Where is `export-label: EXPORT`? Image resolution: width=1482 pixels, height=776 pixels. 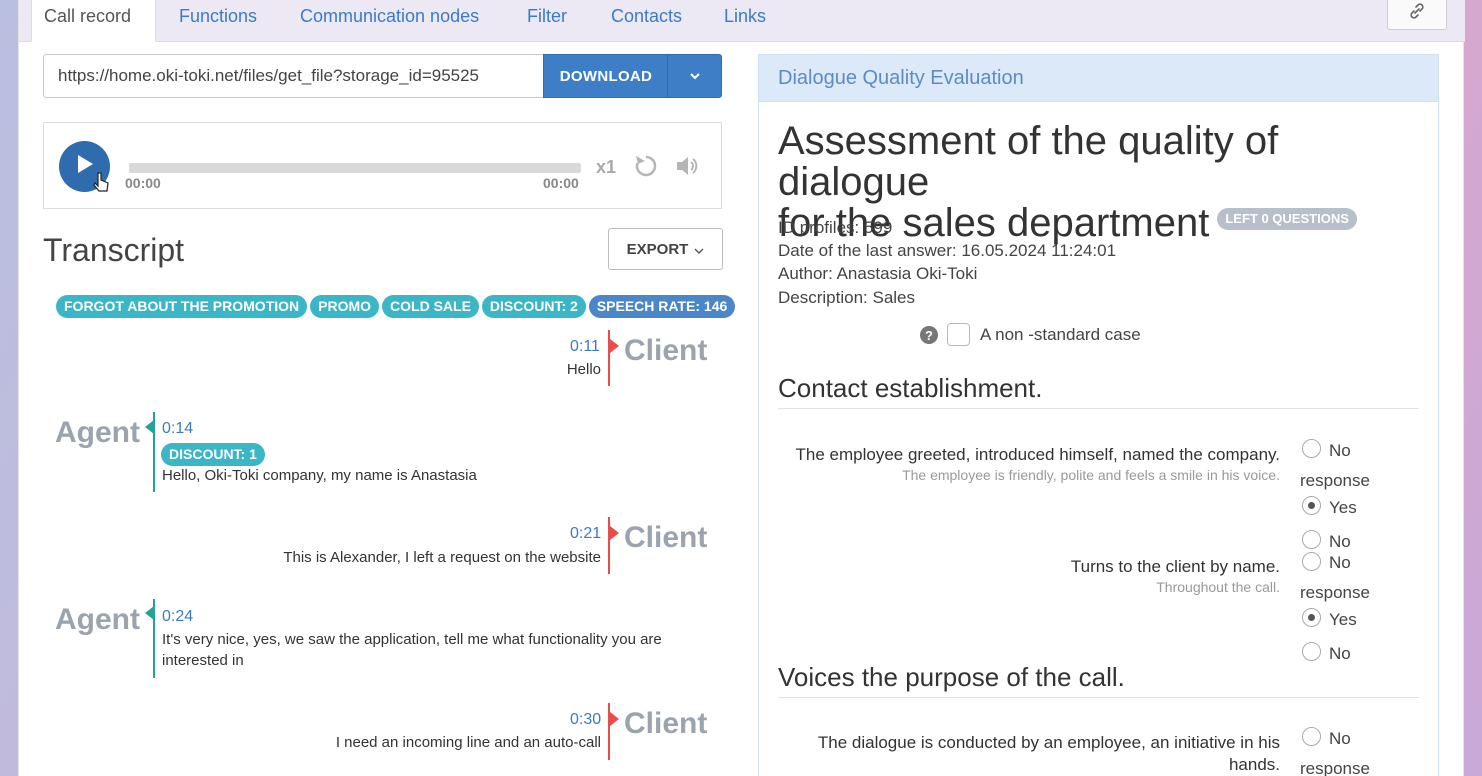 export-label: EXPORT is located at coordinates (657, 249).